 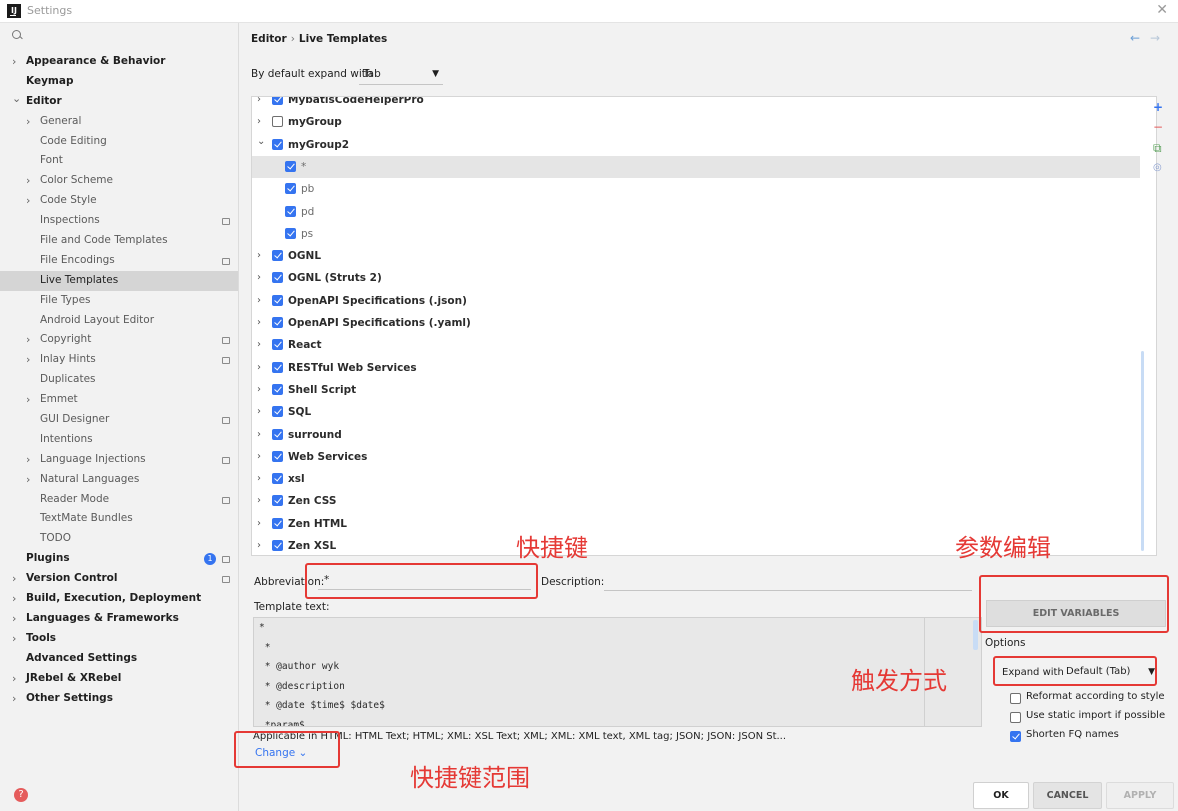 I want to click on template-group-row: › OGNL (Struts 2), so click(x=696, y=278).